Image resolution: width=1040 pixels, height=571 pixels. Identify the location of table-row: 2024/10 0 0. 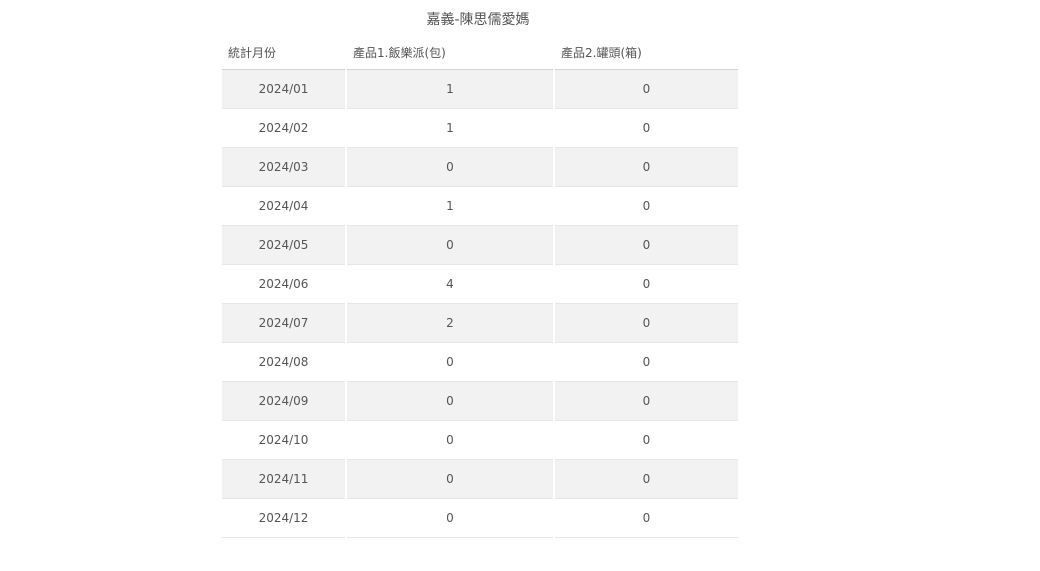
(480, 440).